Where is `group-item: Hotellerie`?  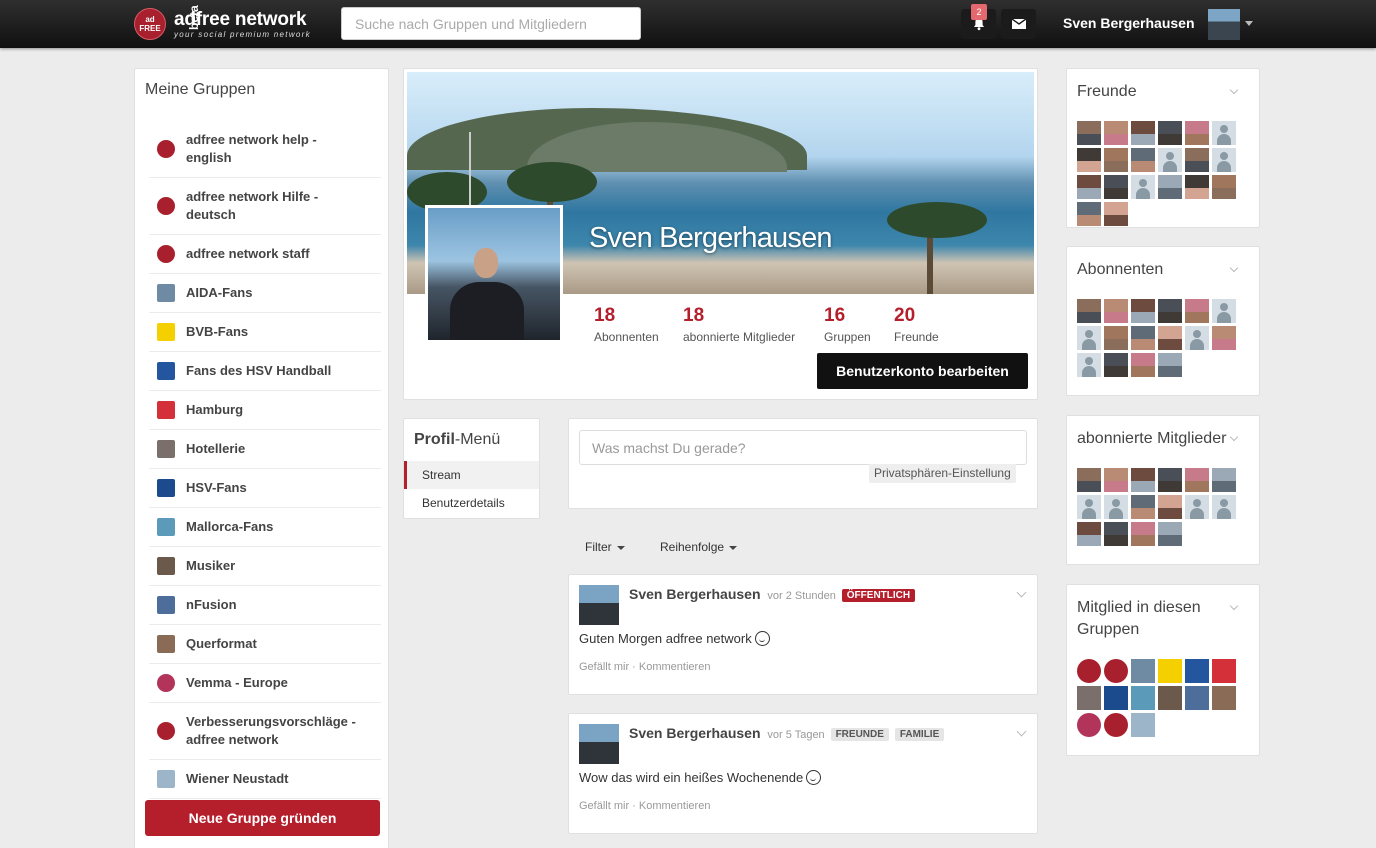 group-item: Hotellerie is located at coordinates (265, 449).